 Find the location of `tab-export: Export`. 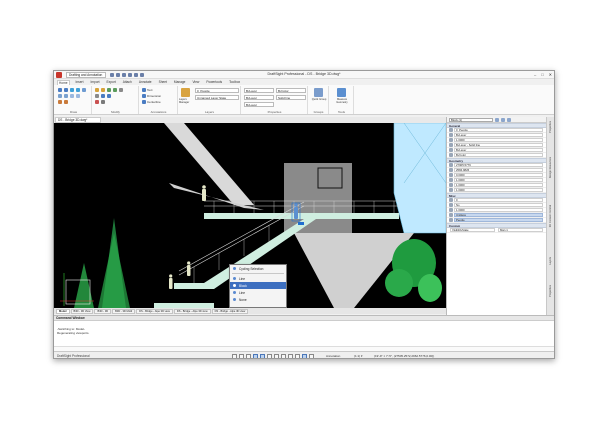

tab-export: Export is located at coordinates (111, 82).